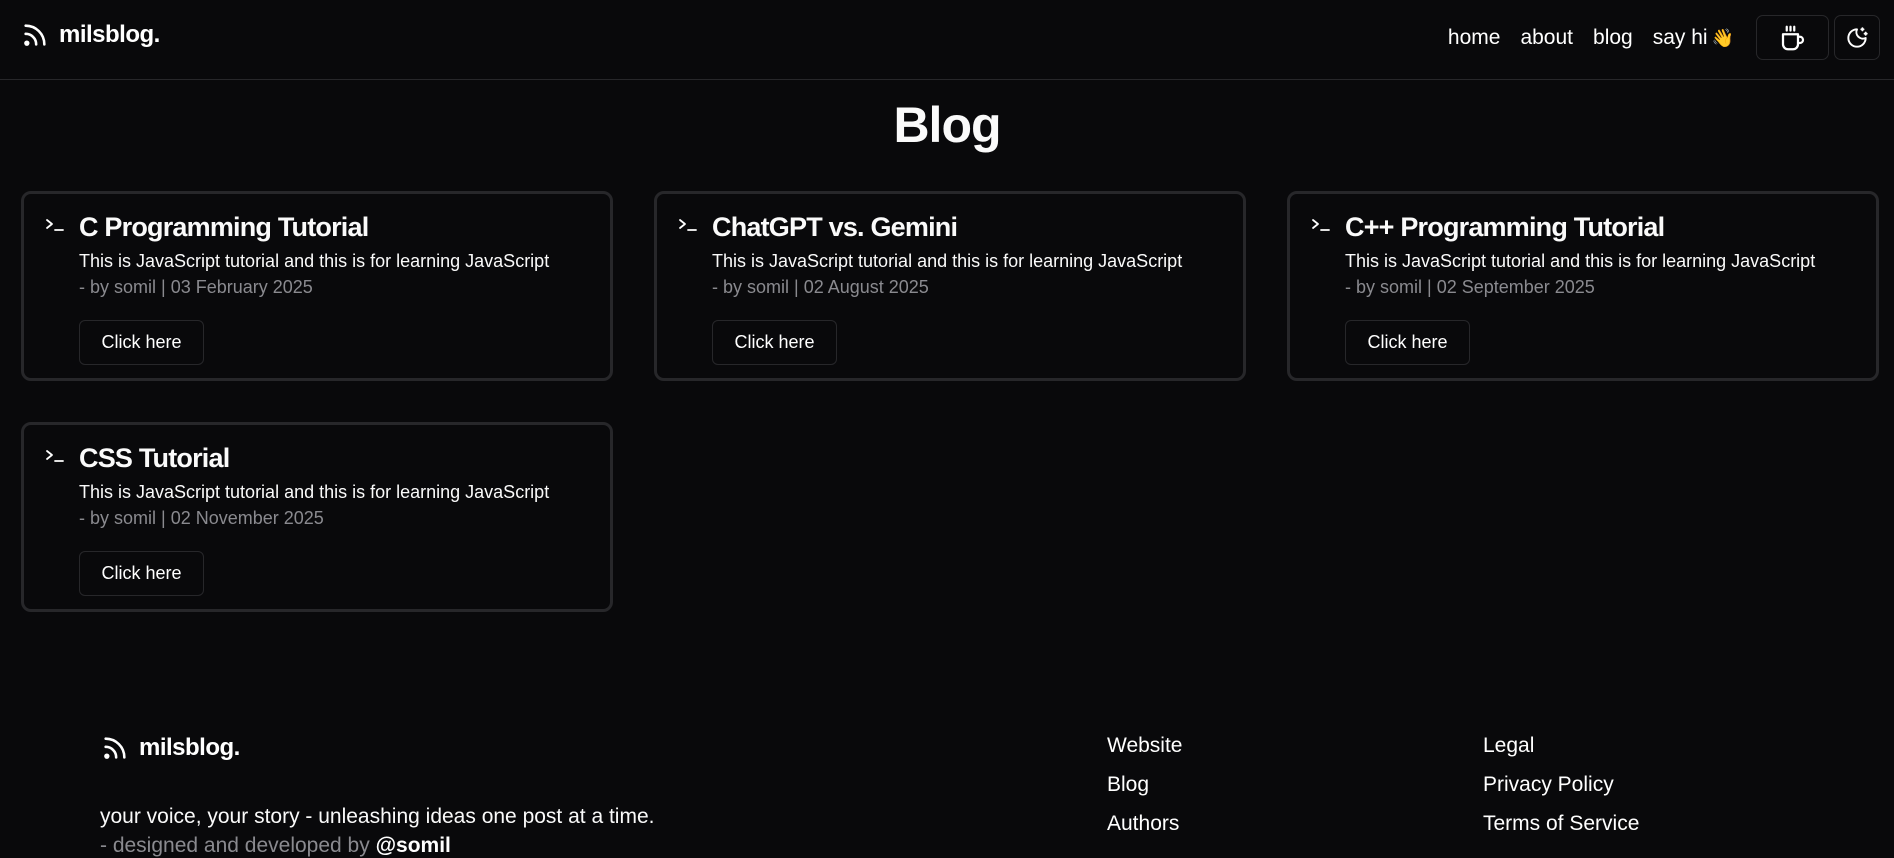  I want to click on footer-link-blog: Blog, so click(1144, 785).